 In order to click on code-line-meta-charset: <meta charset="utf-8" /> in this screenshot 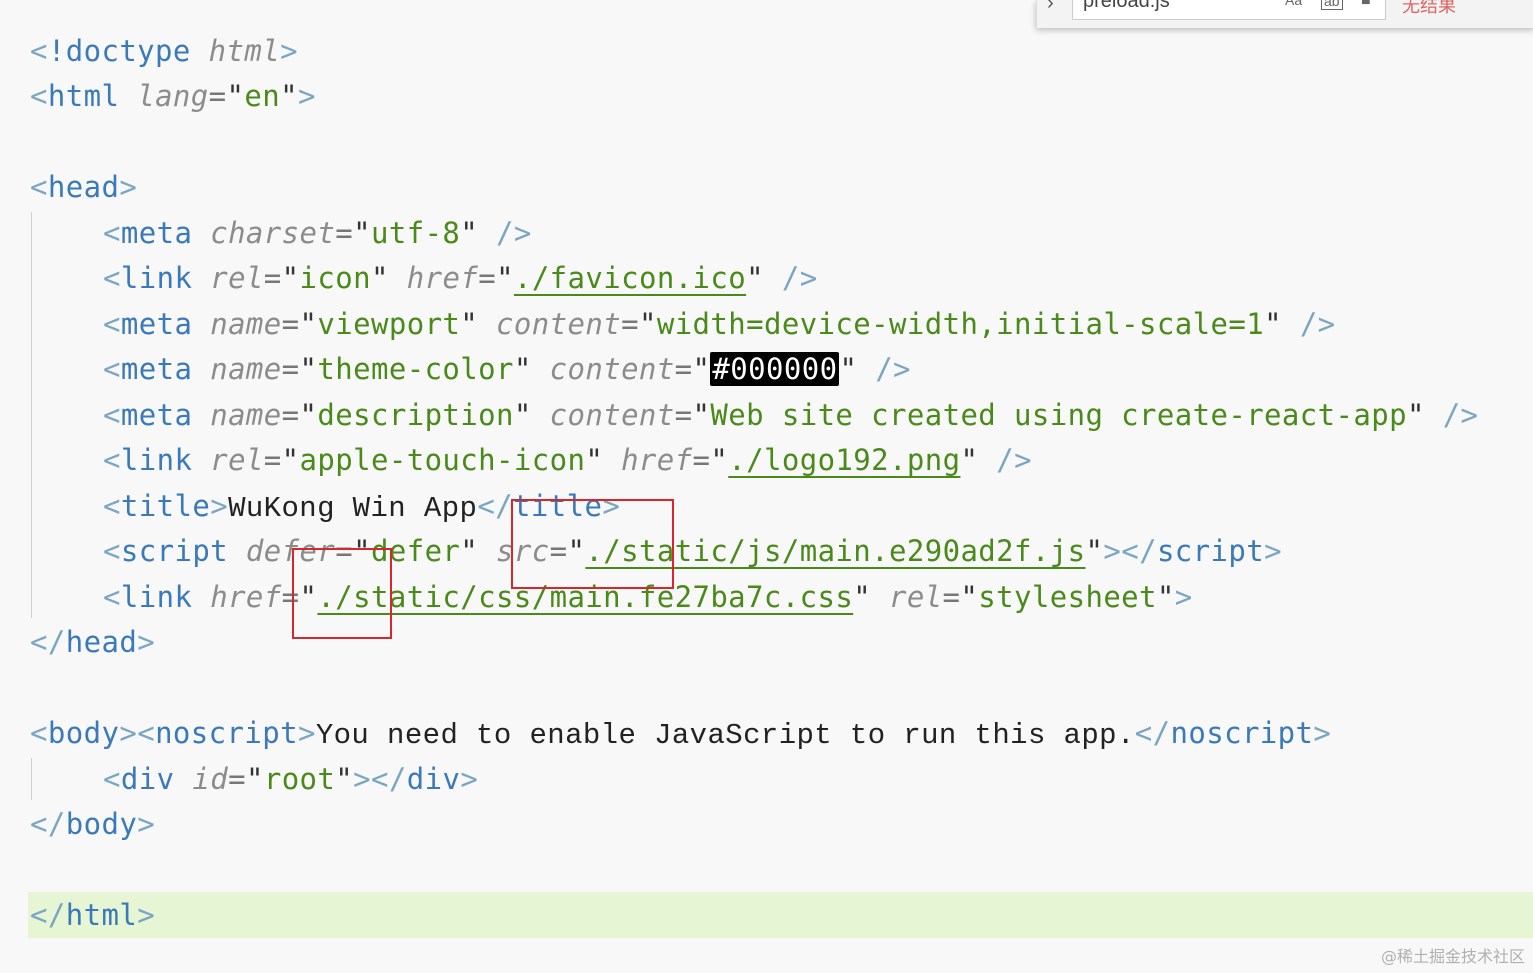, I will do `click(317, 233)`.